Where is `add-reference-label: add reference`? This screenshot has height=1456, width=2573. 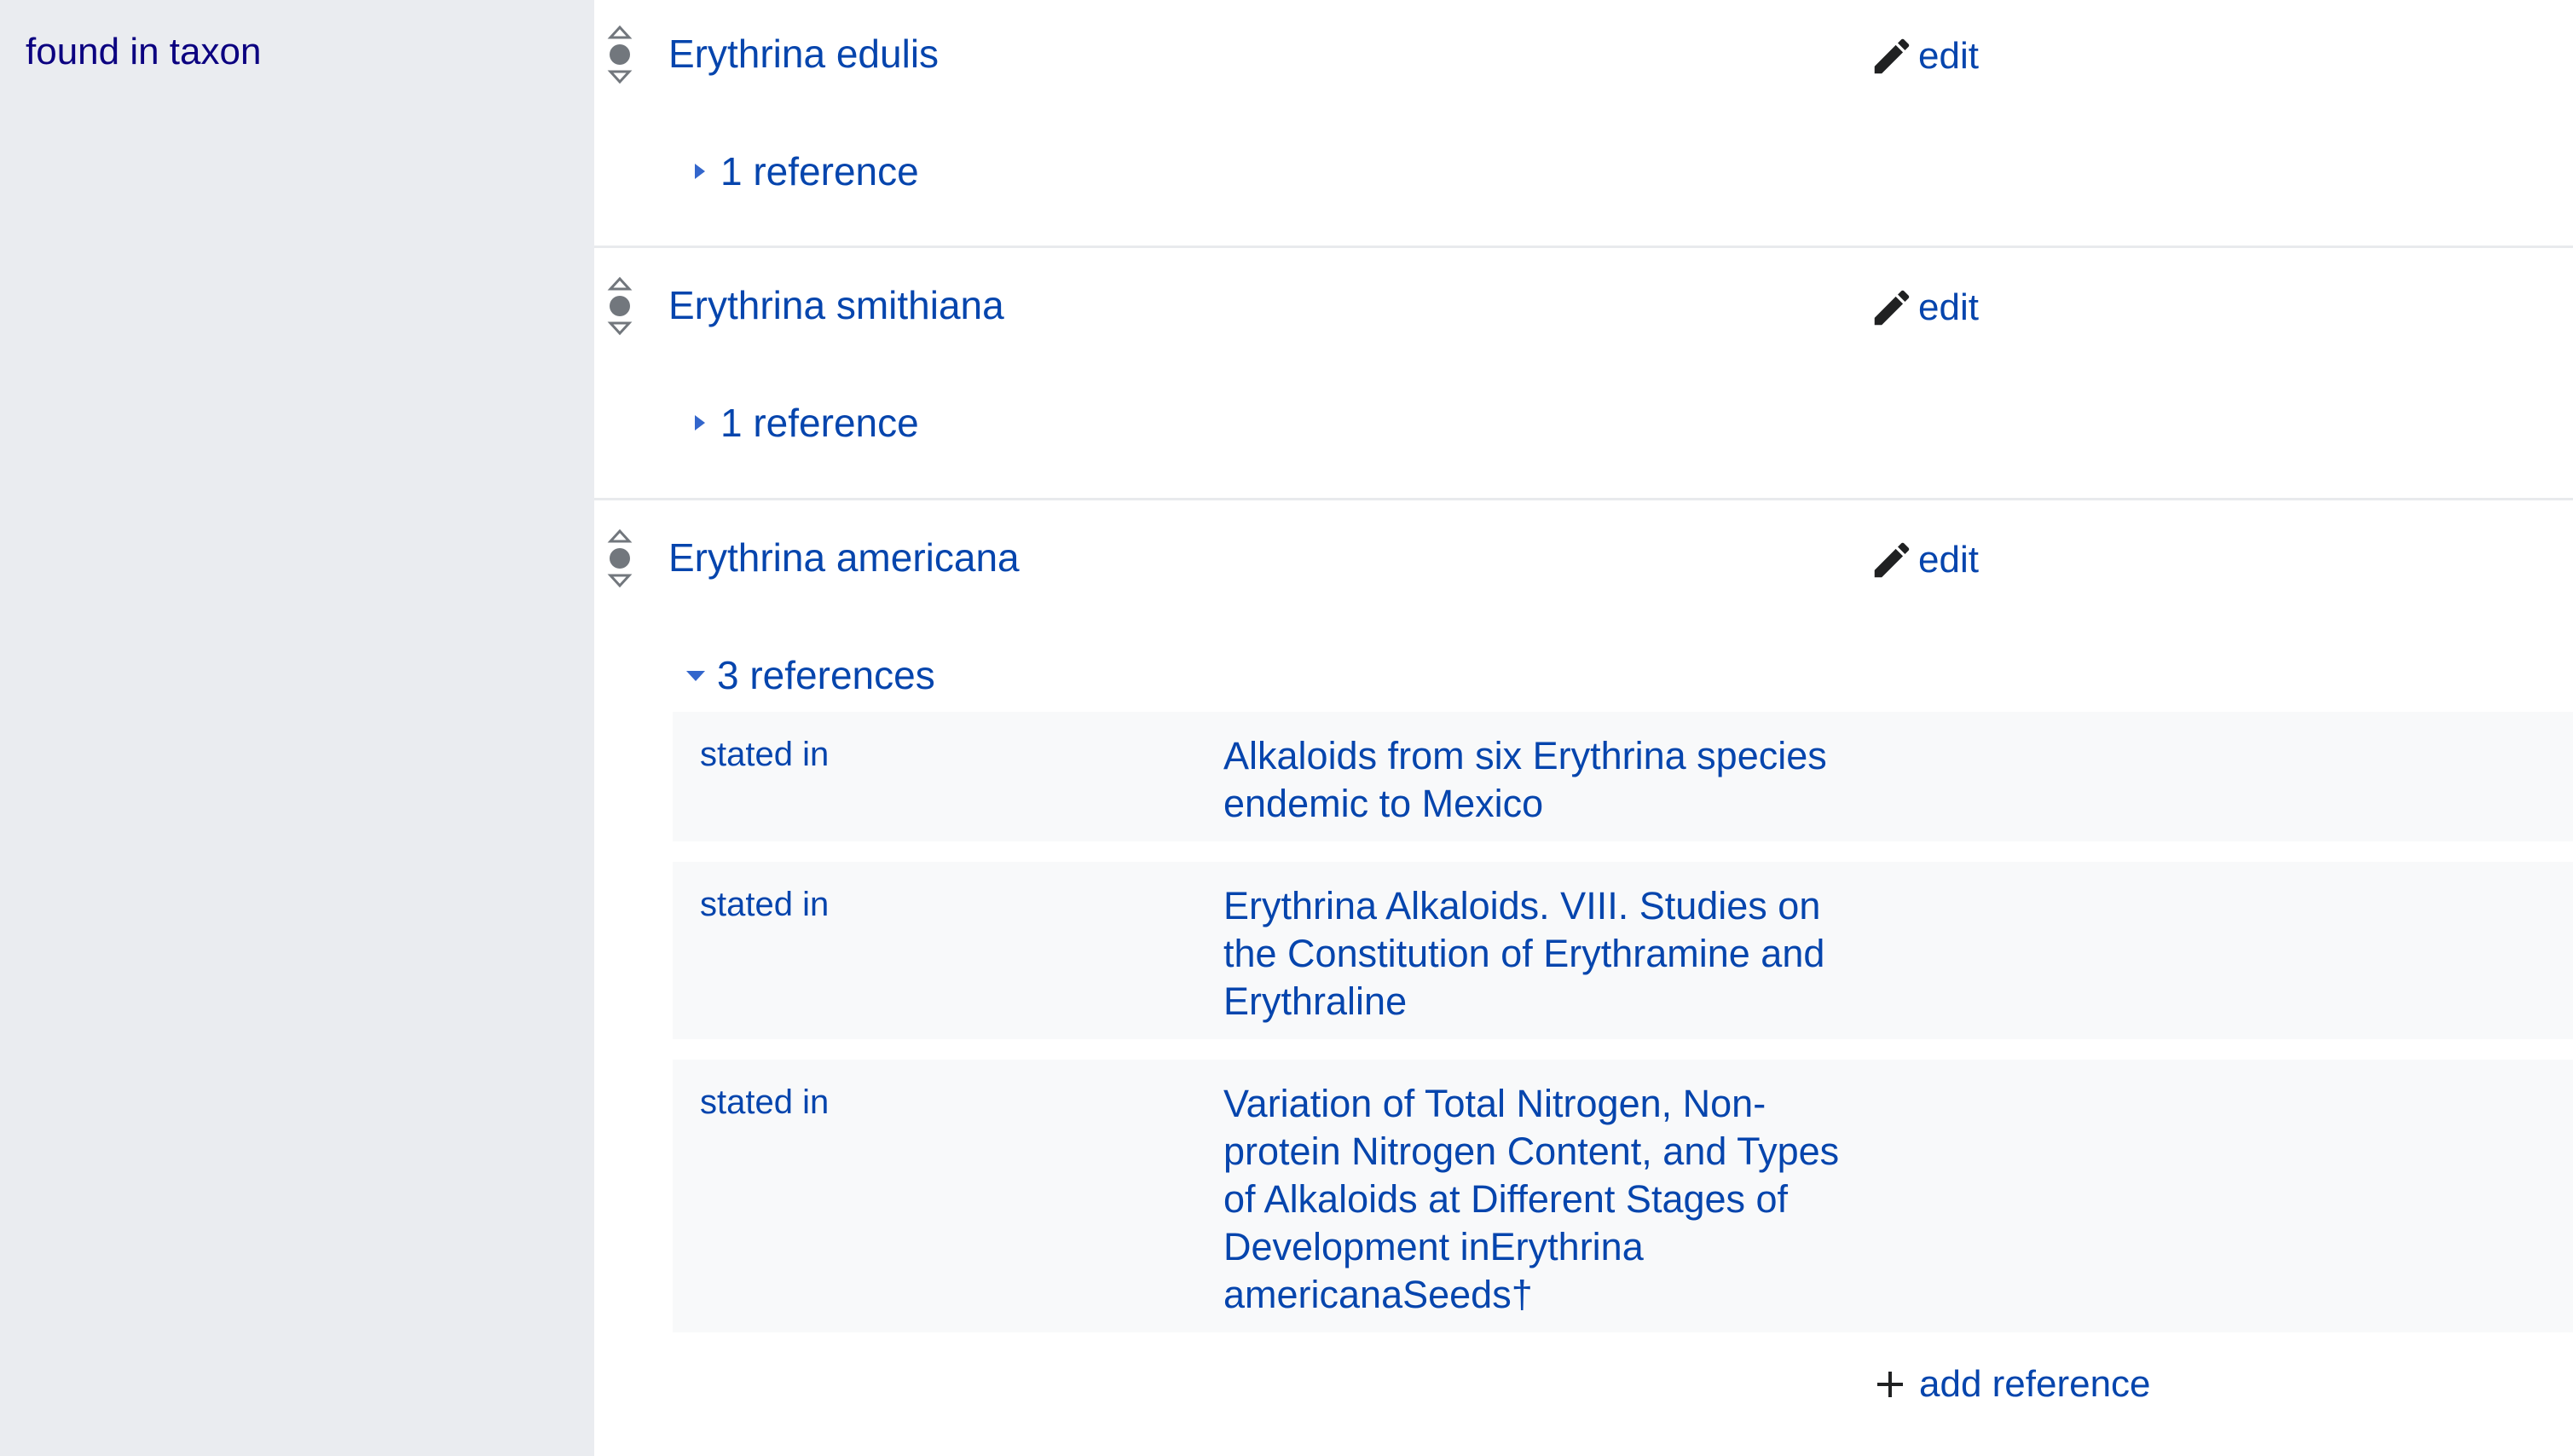
add-reference-label: add reference is located at coordinates (2035, 1384).